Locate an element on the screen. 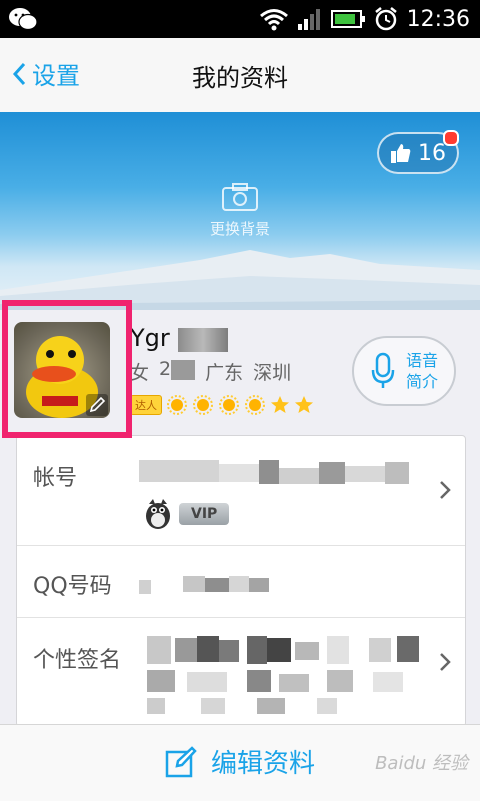 The width and height of the screenshot is (480, 801). province: 广东 is located at coordinates (224, 373).